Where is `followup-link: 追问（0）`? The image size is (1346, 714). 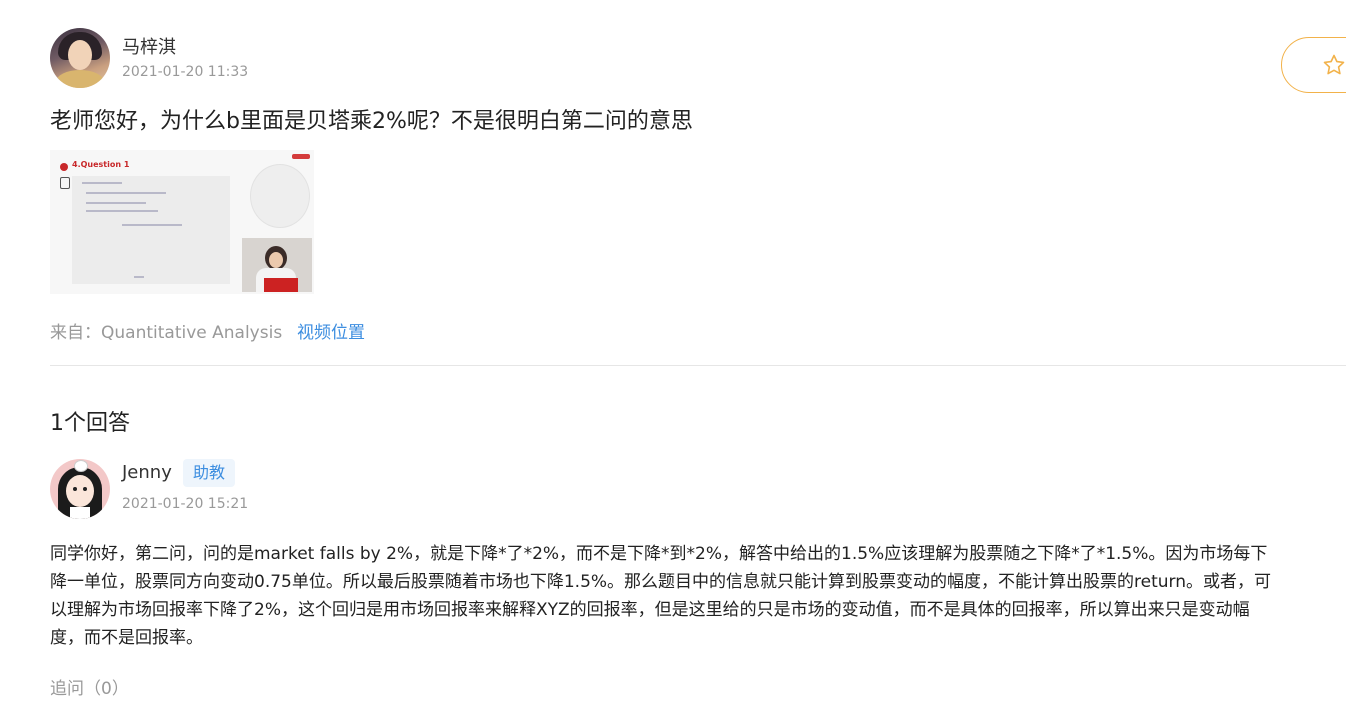 followup-link: 追问（0） is located at coordinates (89, 686).